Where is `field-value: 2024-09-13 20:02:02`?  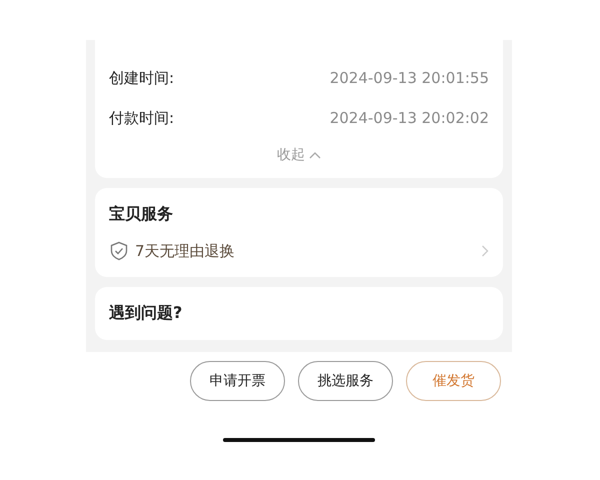
field-value: 2024-09-13 20:02:02 is located at coordinates (409, 118).